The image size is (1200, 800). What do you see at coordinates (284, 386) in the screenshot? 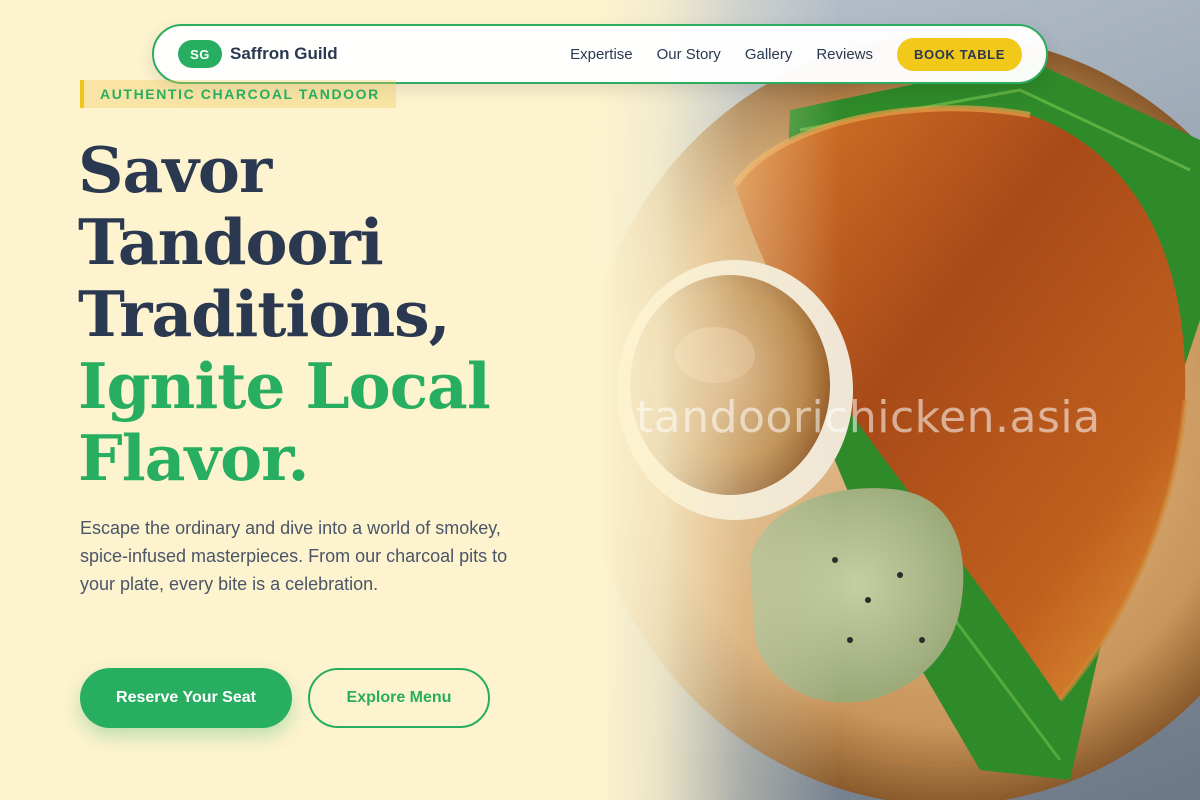
I see `headline-line-accent: Ignite Local` at bounding box center [284, 386].